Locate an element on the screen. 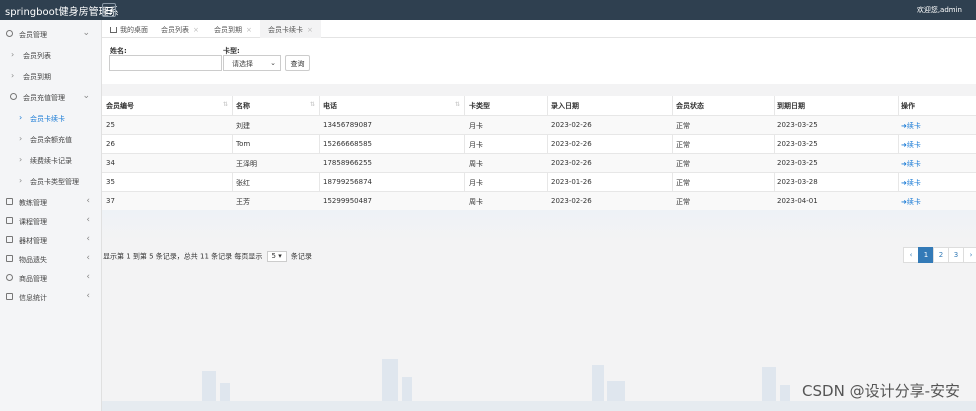 The height and width of the screenshot is (411, 976). sidebar-item-lost-items: 物品遗失 ‹ is located at coordinates (51, 259).